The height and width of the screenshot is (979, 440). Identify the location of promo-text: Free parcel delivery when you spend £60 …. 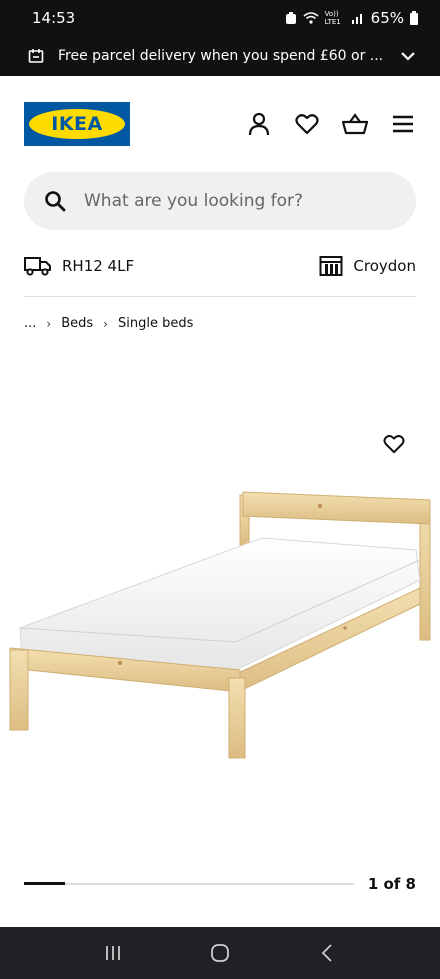
(221, 56).